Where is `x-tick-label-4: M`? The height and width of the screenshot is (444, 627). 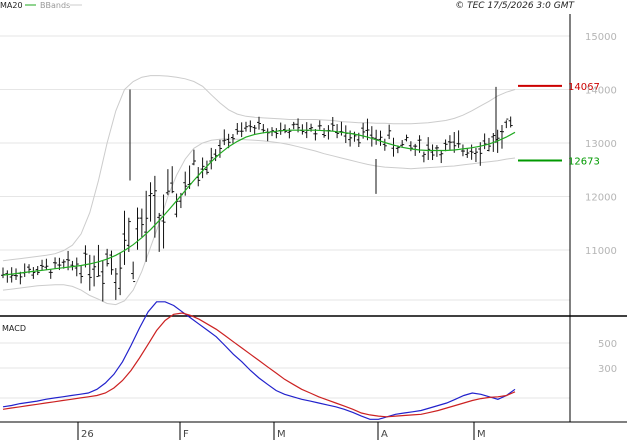 x-tick-label-4: M is located at coordinates (481, 434).